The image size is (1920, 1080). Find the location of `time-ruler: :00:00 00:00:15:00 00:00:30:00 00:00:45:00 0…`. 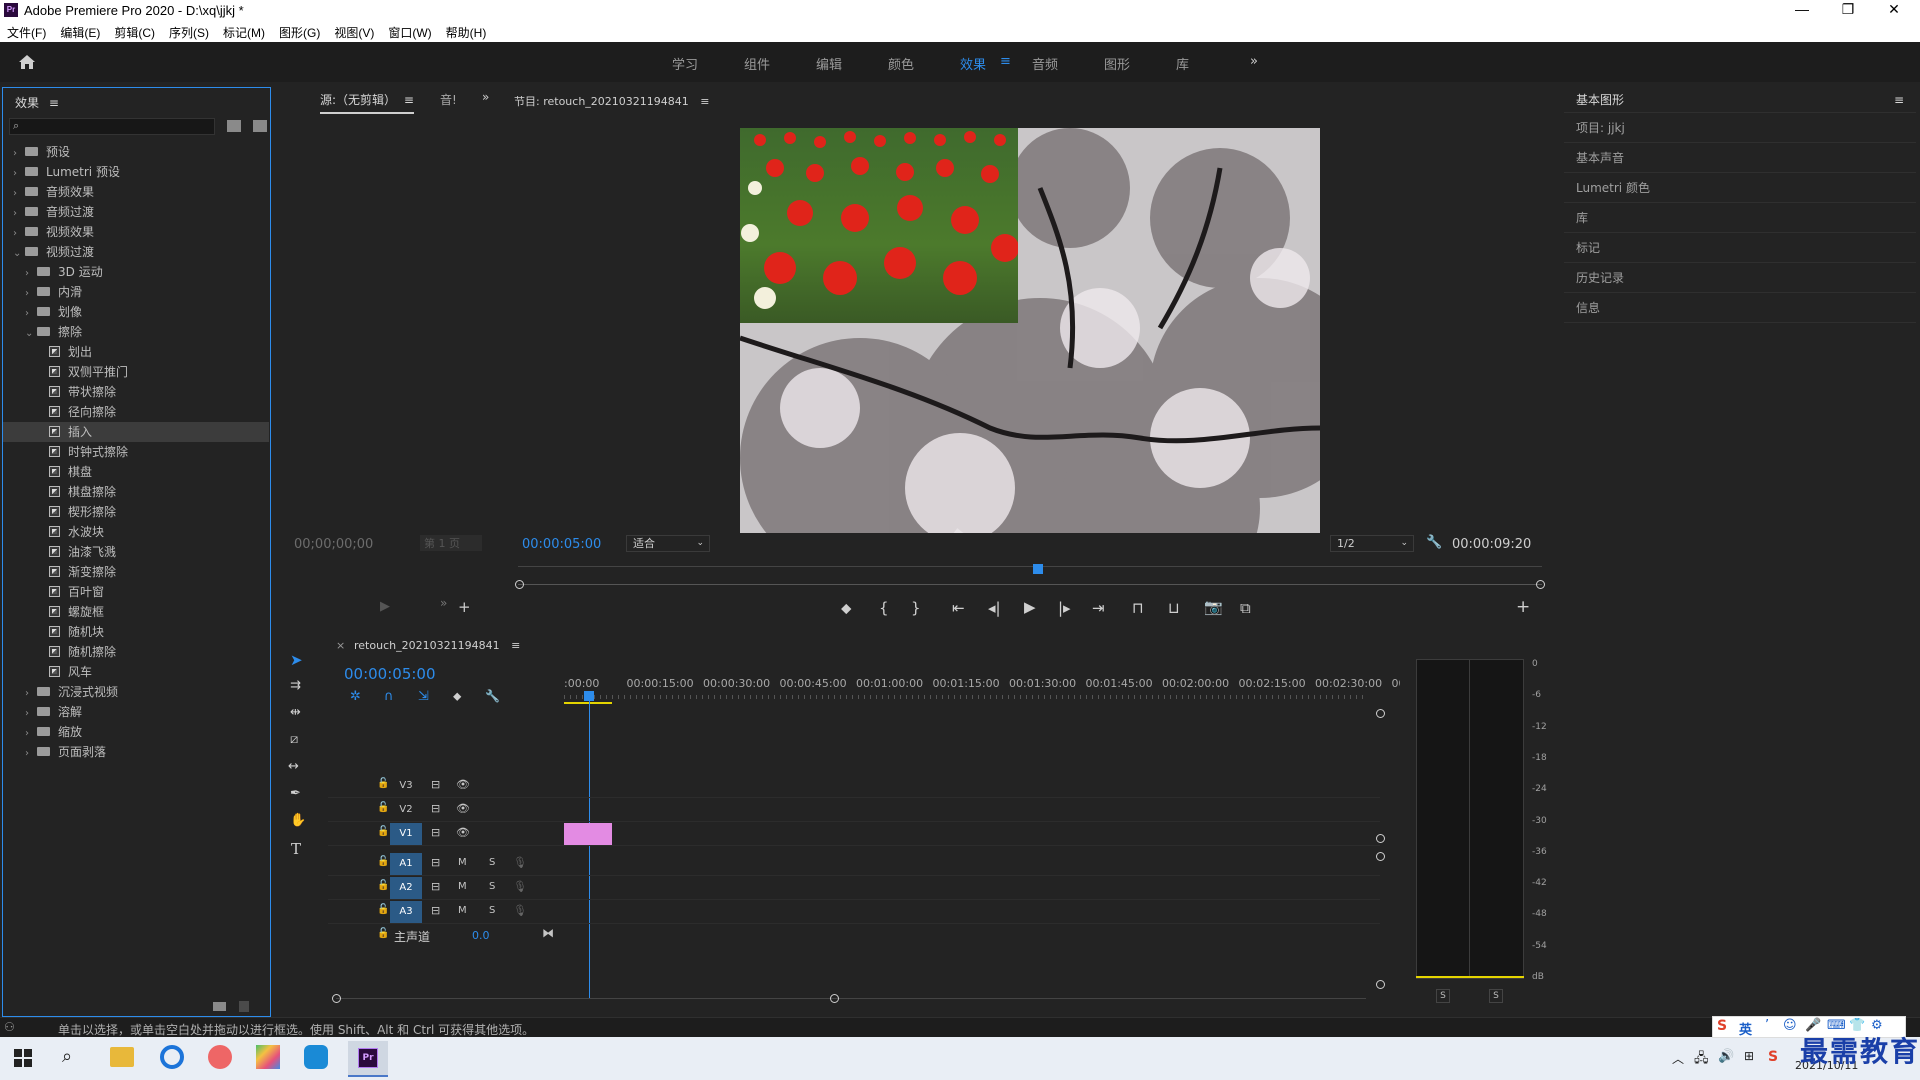

time-ruler: :00:00 00:00:15:00 00:00:30:00 00:00:45:00 0… is located at coordinates (986, 684).